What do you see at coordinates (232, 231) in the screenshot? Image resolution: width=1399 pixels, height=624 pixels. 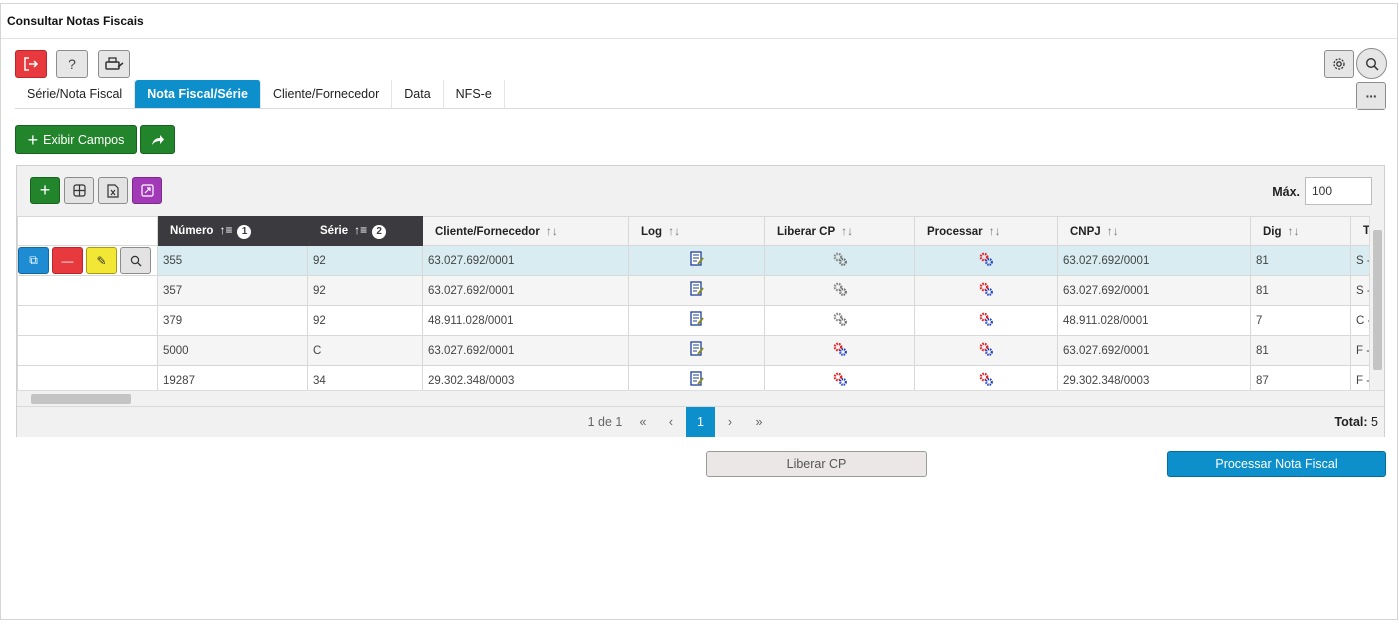 I see `column-header-numero: Número ↑≡ 1` at bounding box center [232, 231].